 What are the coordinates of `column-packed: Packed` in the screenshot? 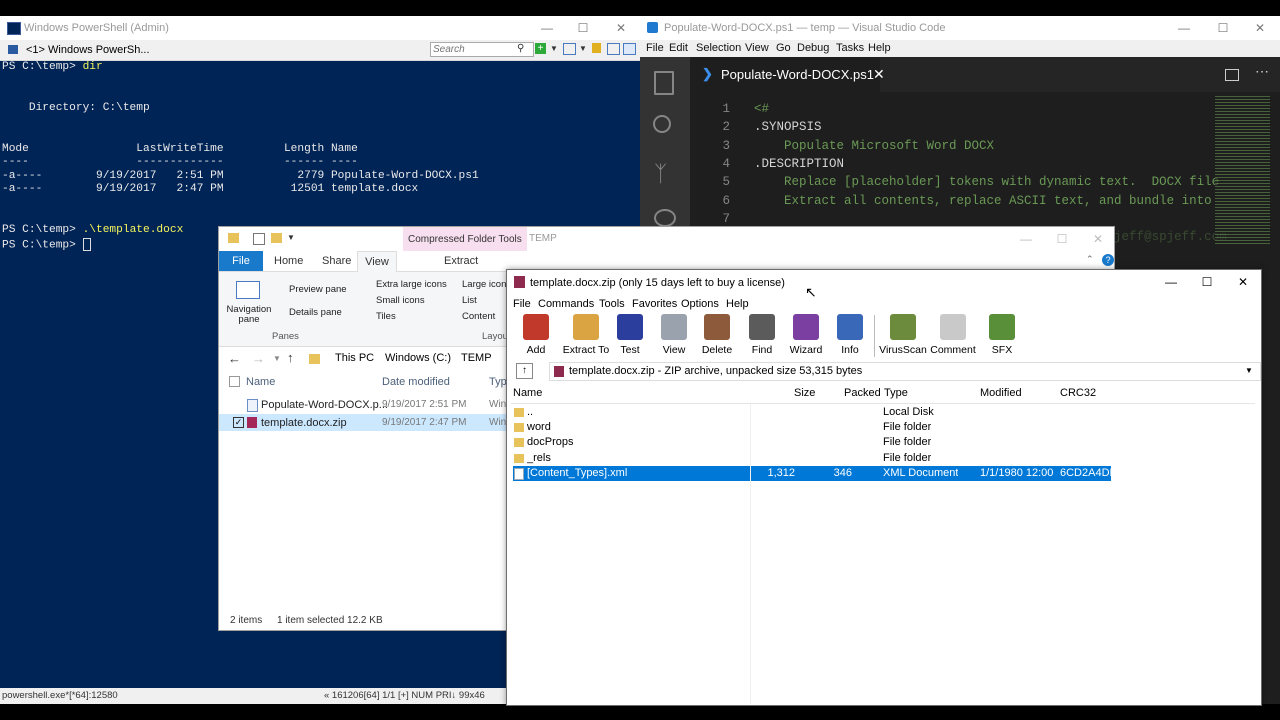 It's located at (862, 393).